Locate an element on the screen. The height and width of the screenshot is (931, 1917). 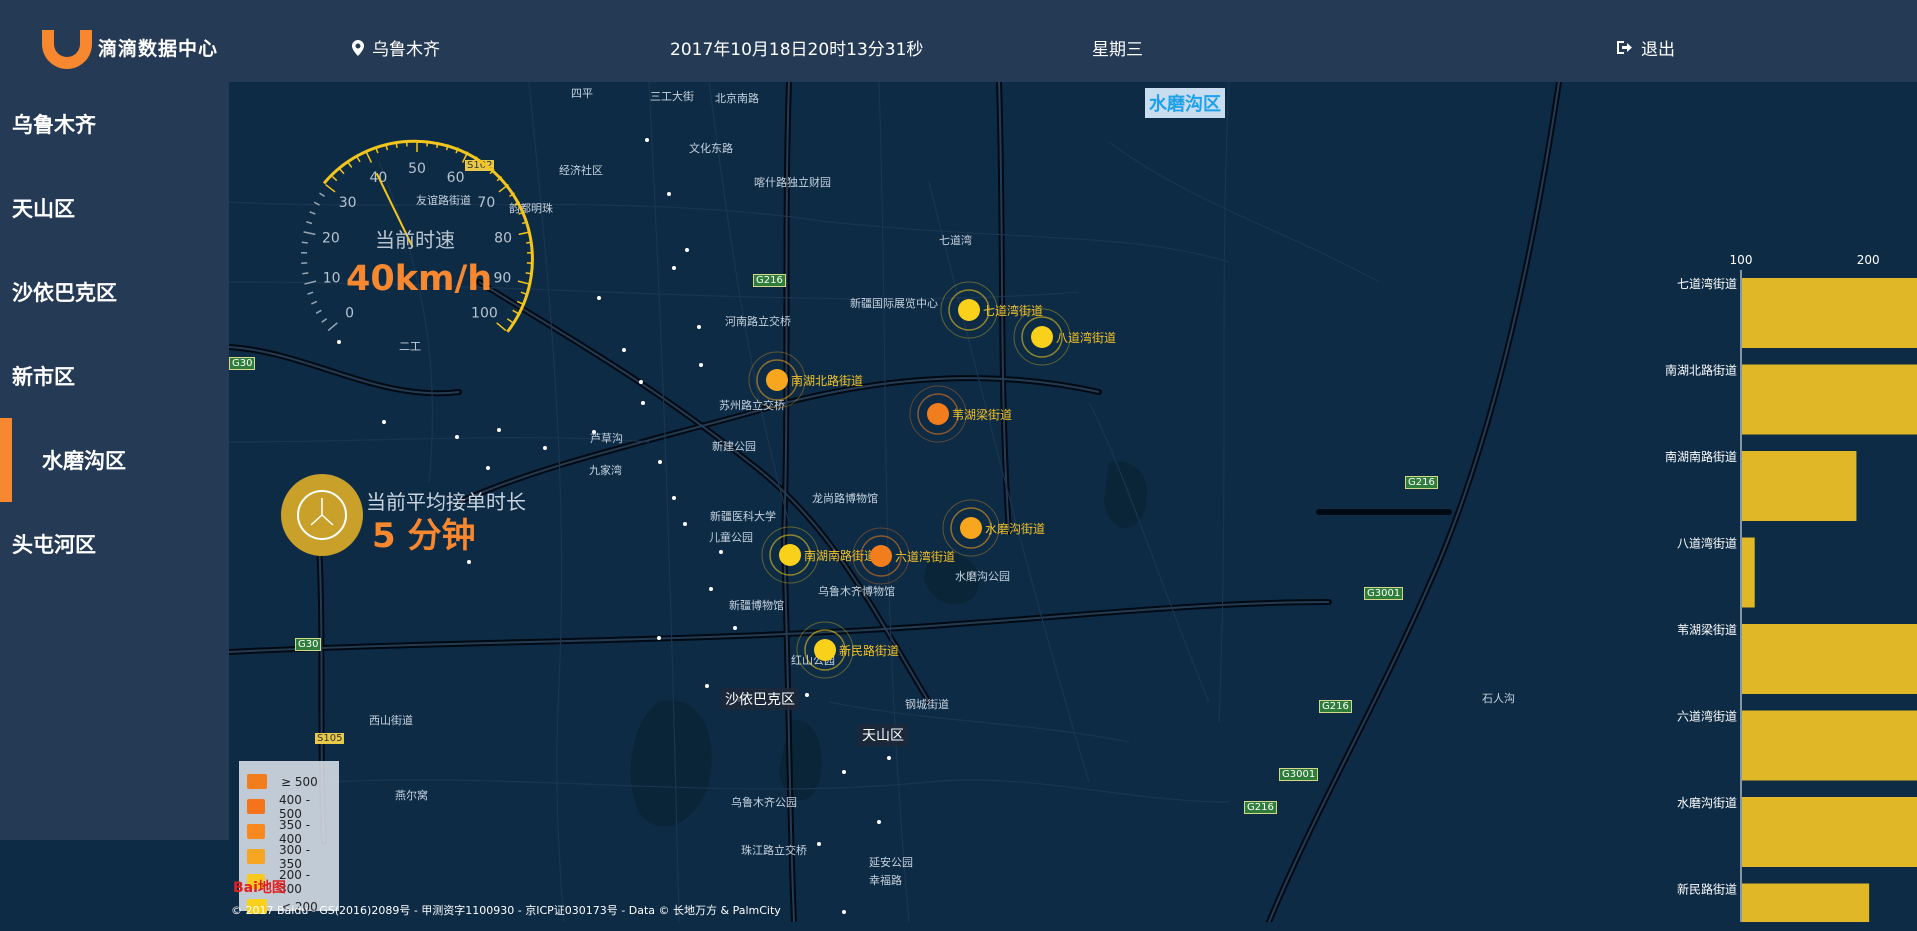
baidu-map-logo: Bai地图 is located at coordinates (259, 888).